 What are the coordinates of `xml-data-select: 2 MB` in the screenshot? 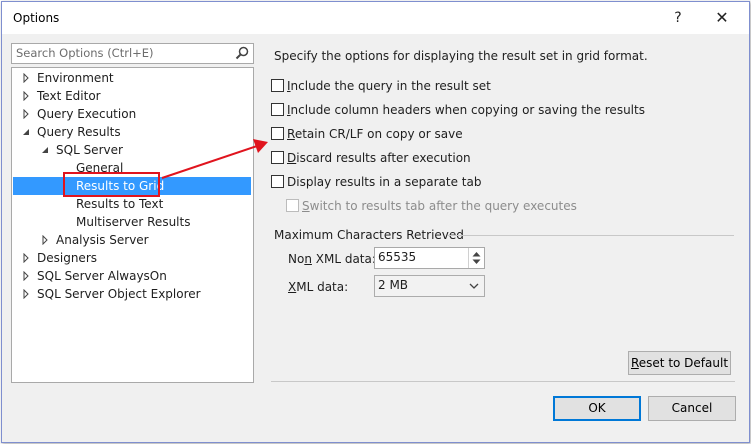 It's located at (429, 286).